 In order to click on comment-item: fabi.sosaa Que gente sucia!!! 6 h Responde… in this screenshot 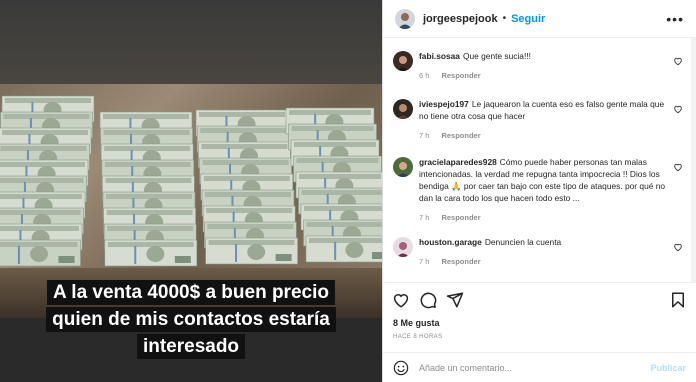, I will do `click(540, 65)`.